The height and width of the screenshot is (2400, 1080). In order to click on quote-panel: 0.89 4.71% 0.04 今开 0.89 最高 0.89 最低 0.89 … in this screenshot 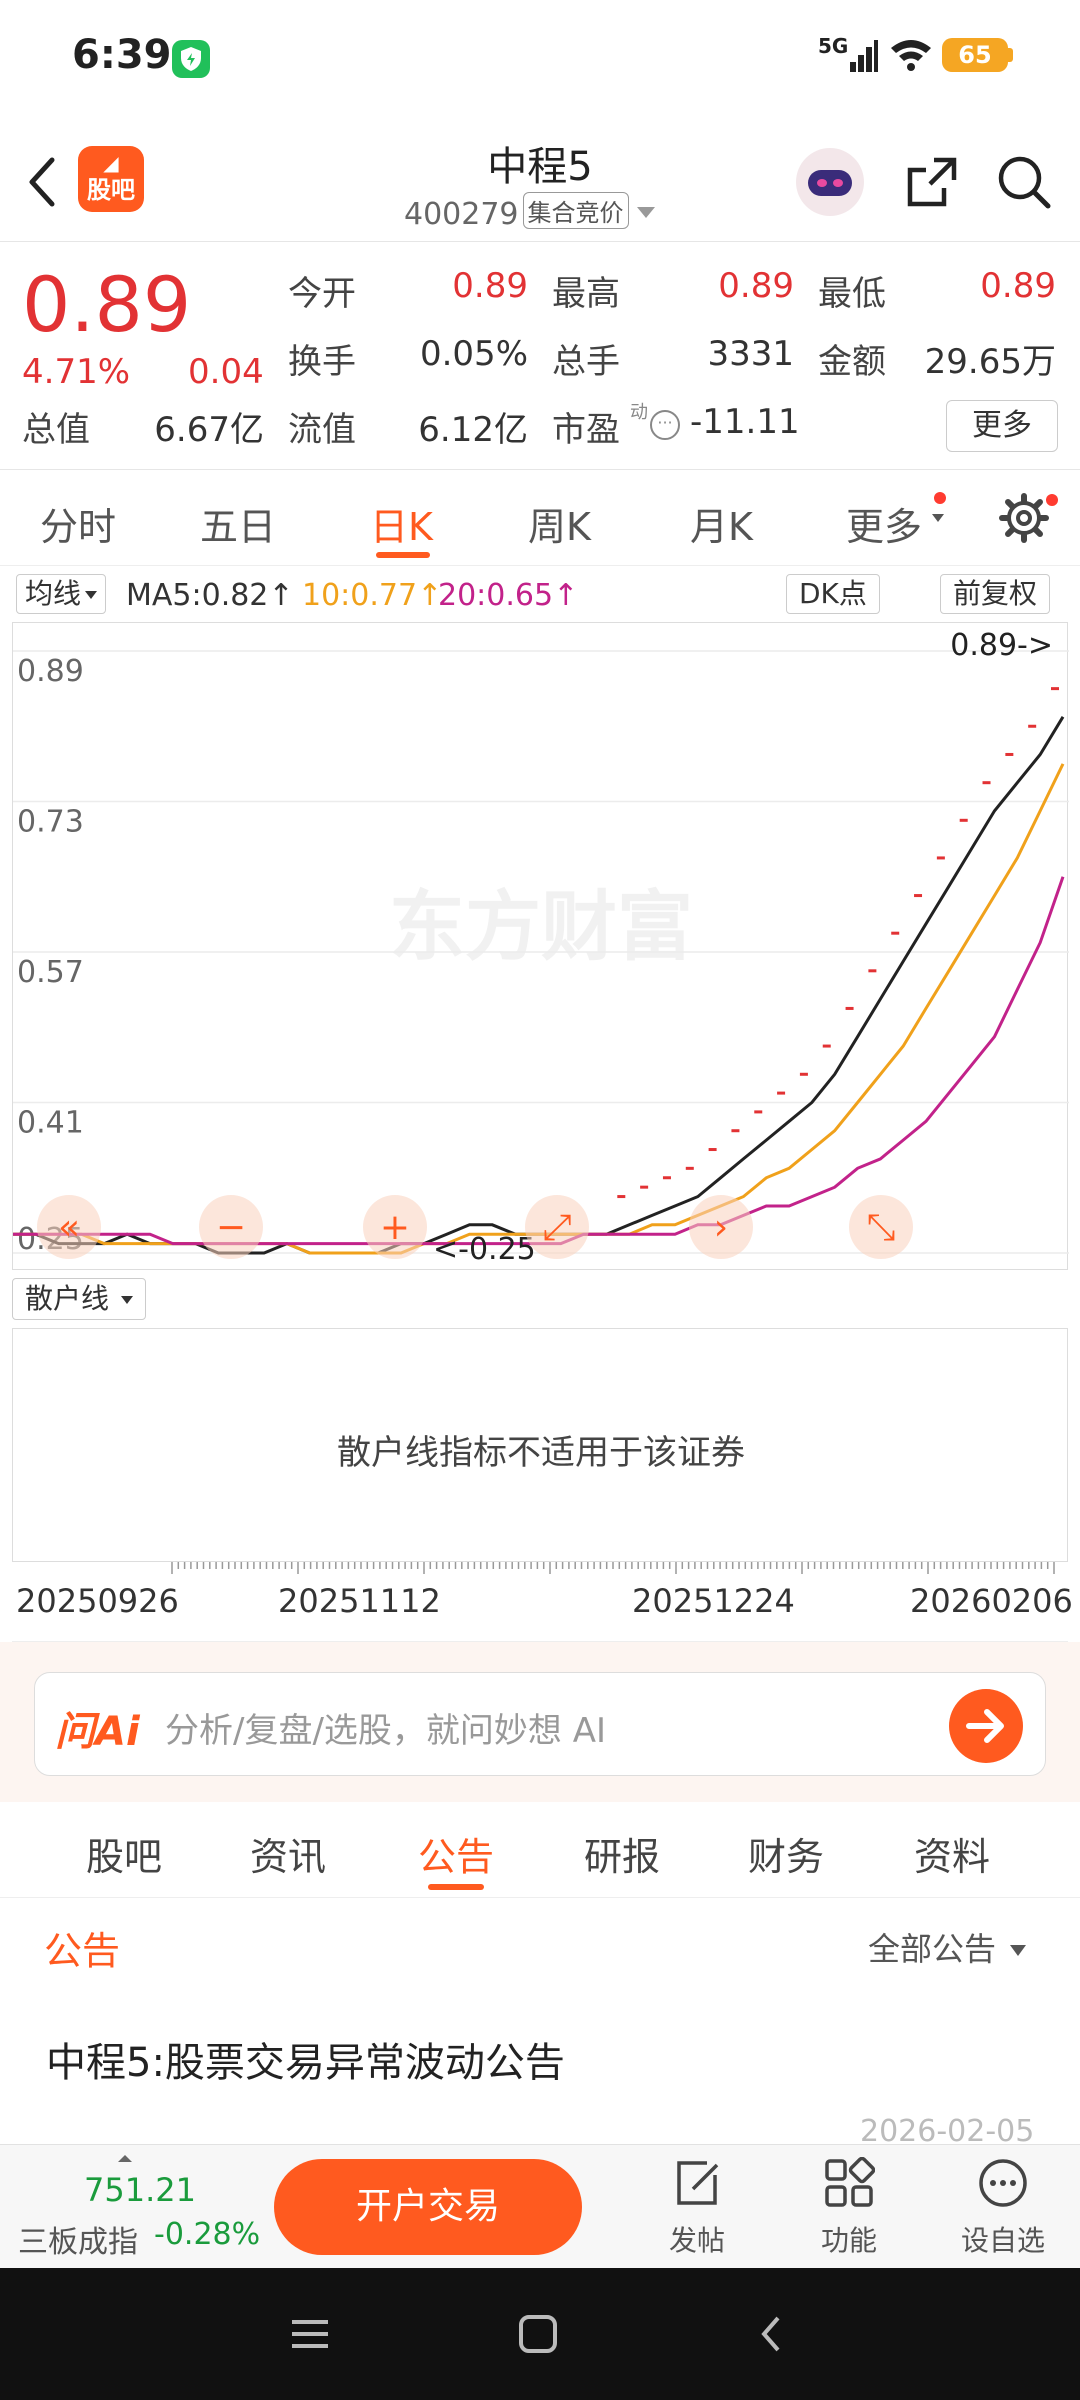, I will do `click(540, 356)`.